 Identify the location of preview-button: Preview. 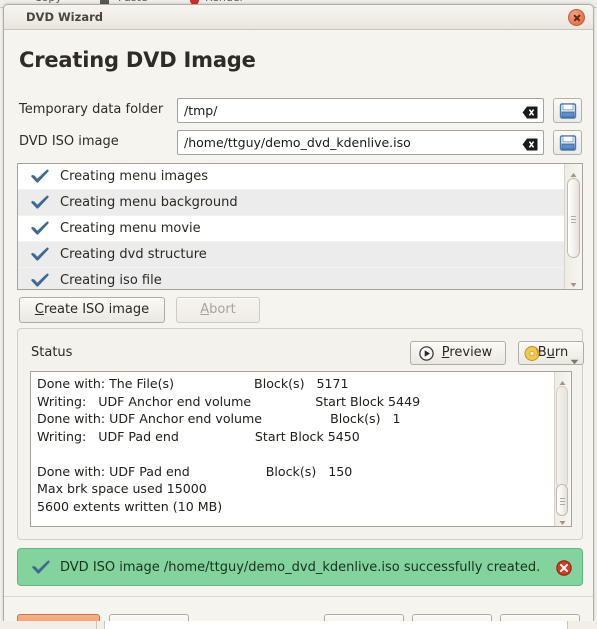
(458, 353).